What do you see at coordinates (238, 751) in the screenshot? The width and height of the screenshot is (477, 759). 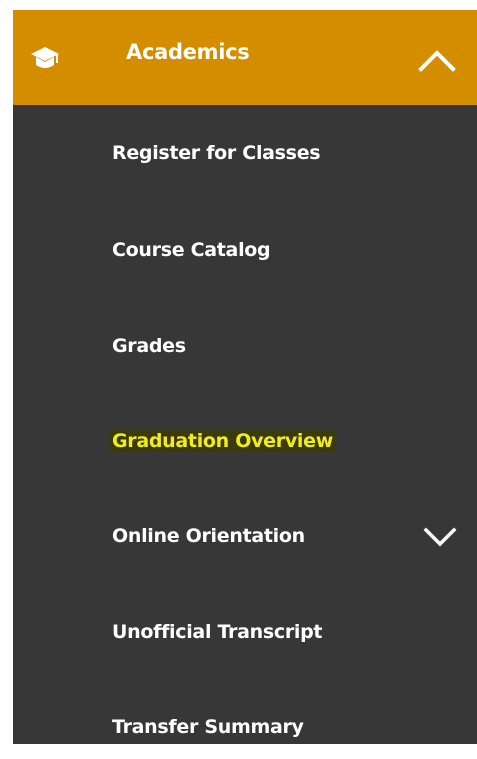 I see `page-bottom-margin` at bounding box center [238, 751].